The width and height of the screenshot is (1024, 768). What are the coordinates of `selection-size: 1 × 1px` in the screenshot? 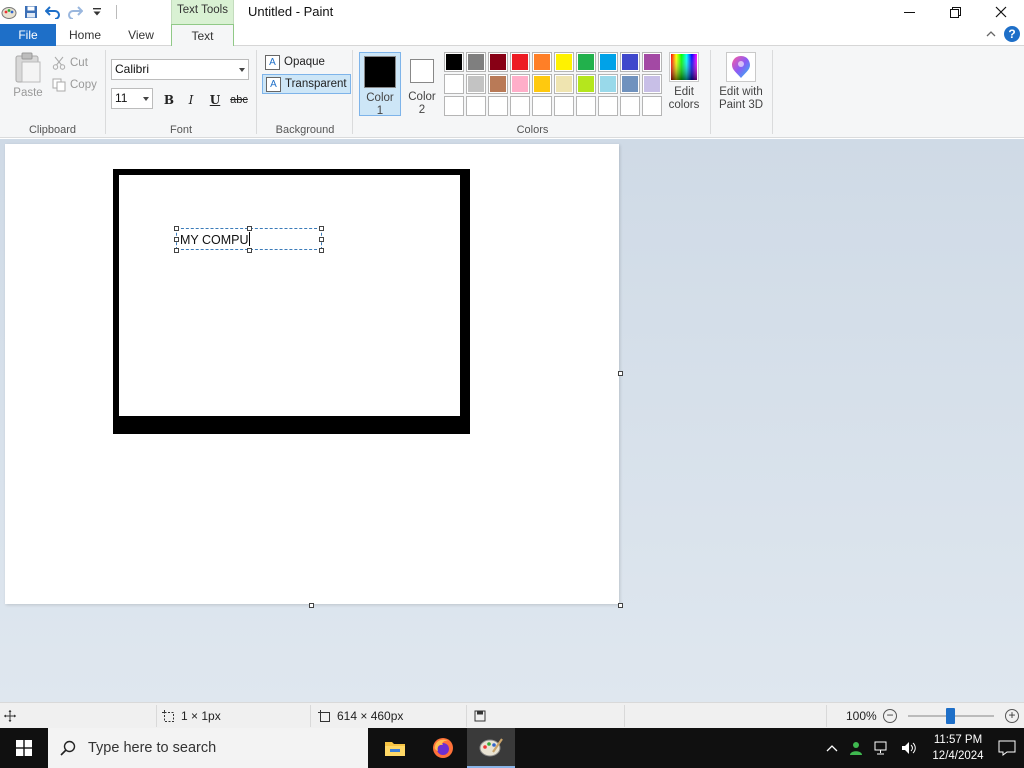 It's located at (191, 716).